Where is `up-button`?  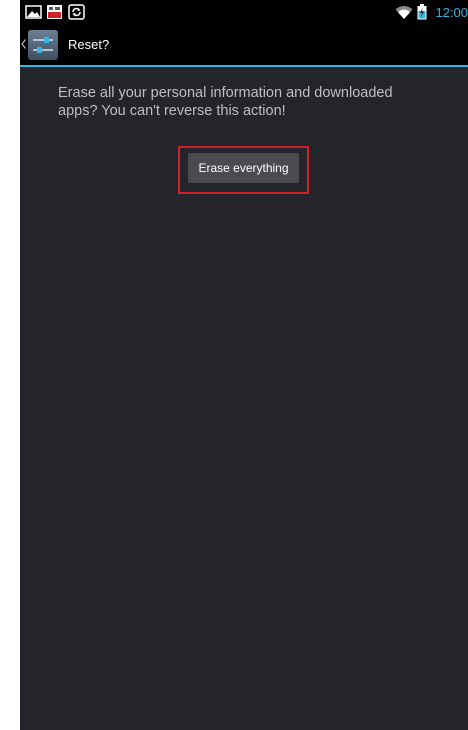 up-button is located at coordinates (40, 45).